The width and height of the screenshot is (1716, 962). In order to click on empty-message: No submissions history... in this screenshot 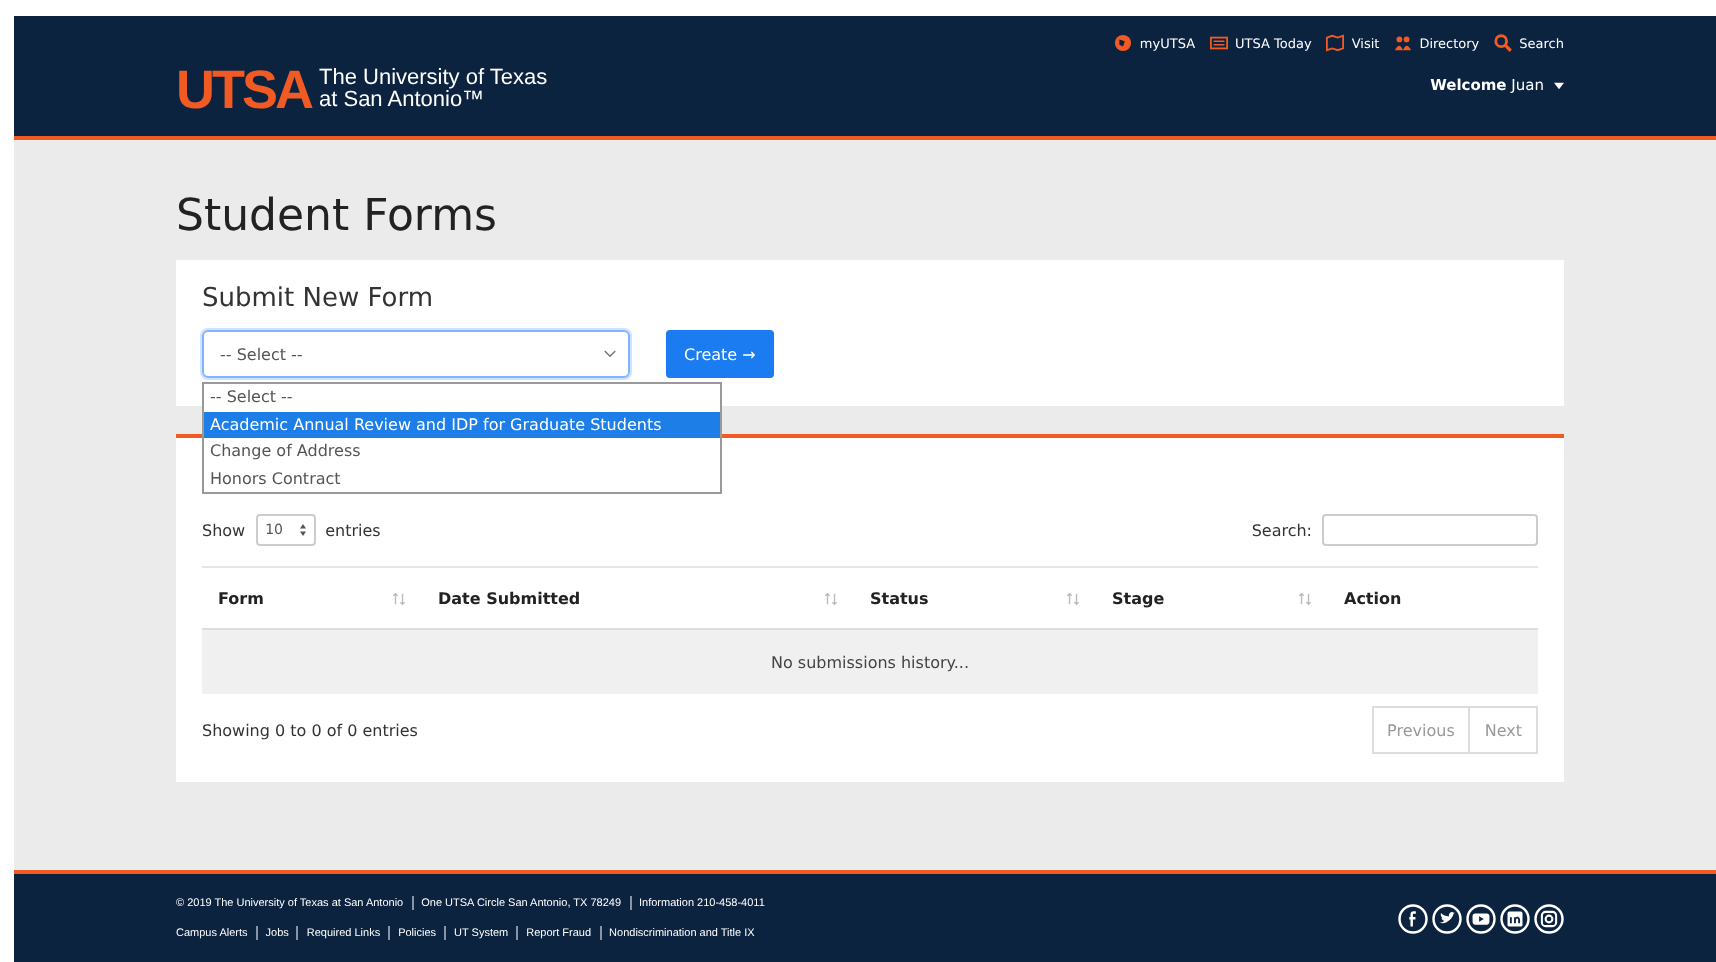, I will do `click(870, 661)`.